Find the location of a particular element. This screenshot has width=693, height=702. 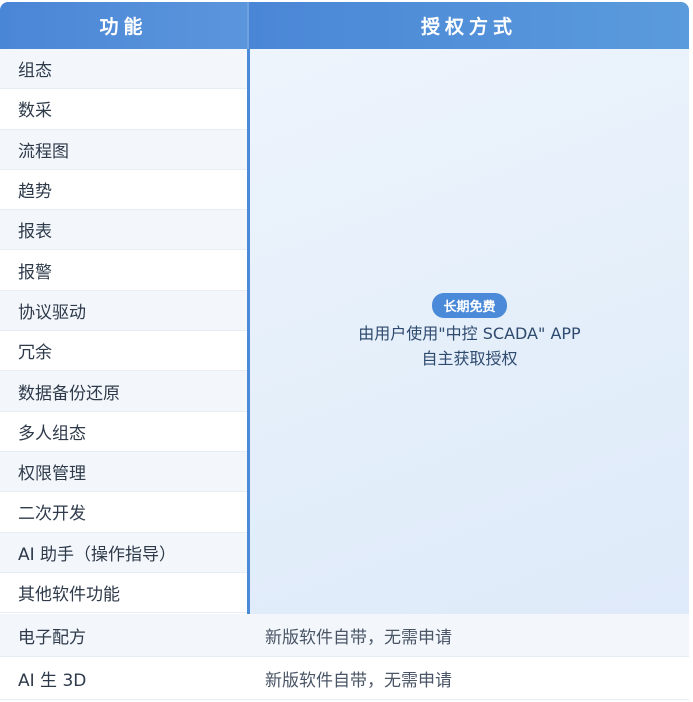

table-row: 数据备份还原 is located at coordinates (123, 391).